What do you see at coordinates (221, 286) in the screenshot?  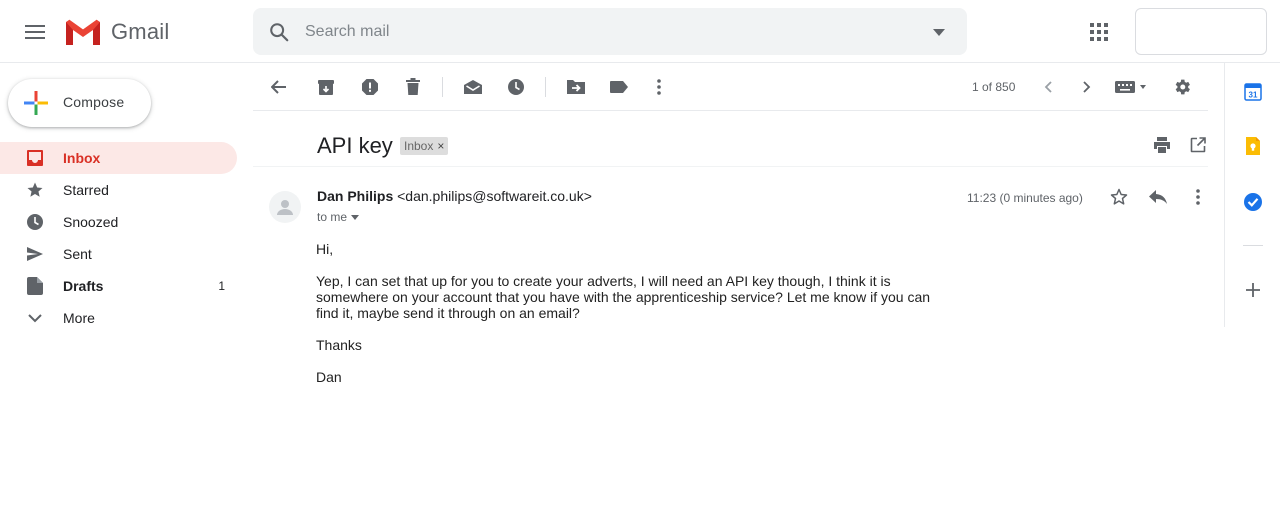 I see `sidebar-item-count: 1` at bounding box center [221, 286].